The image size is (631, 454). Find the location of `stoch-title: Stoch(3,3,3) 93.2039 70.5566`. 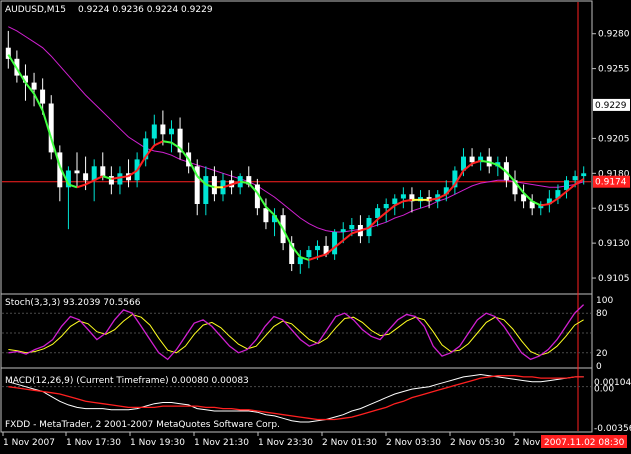

stoch-title: Stoch(3,3,3) 93.2039 70.5566 is located at coordinates (73, 303).